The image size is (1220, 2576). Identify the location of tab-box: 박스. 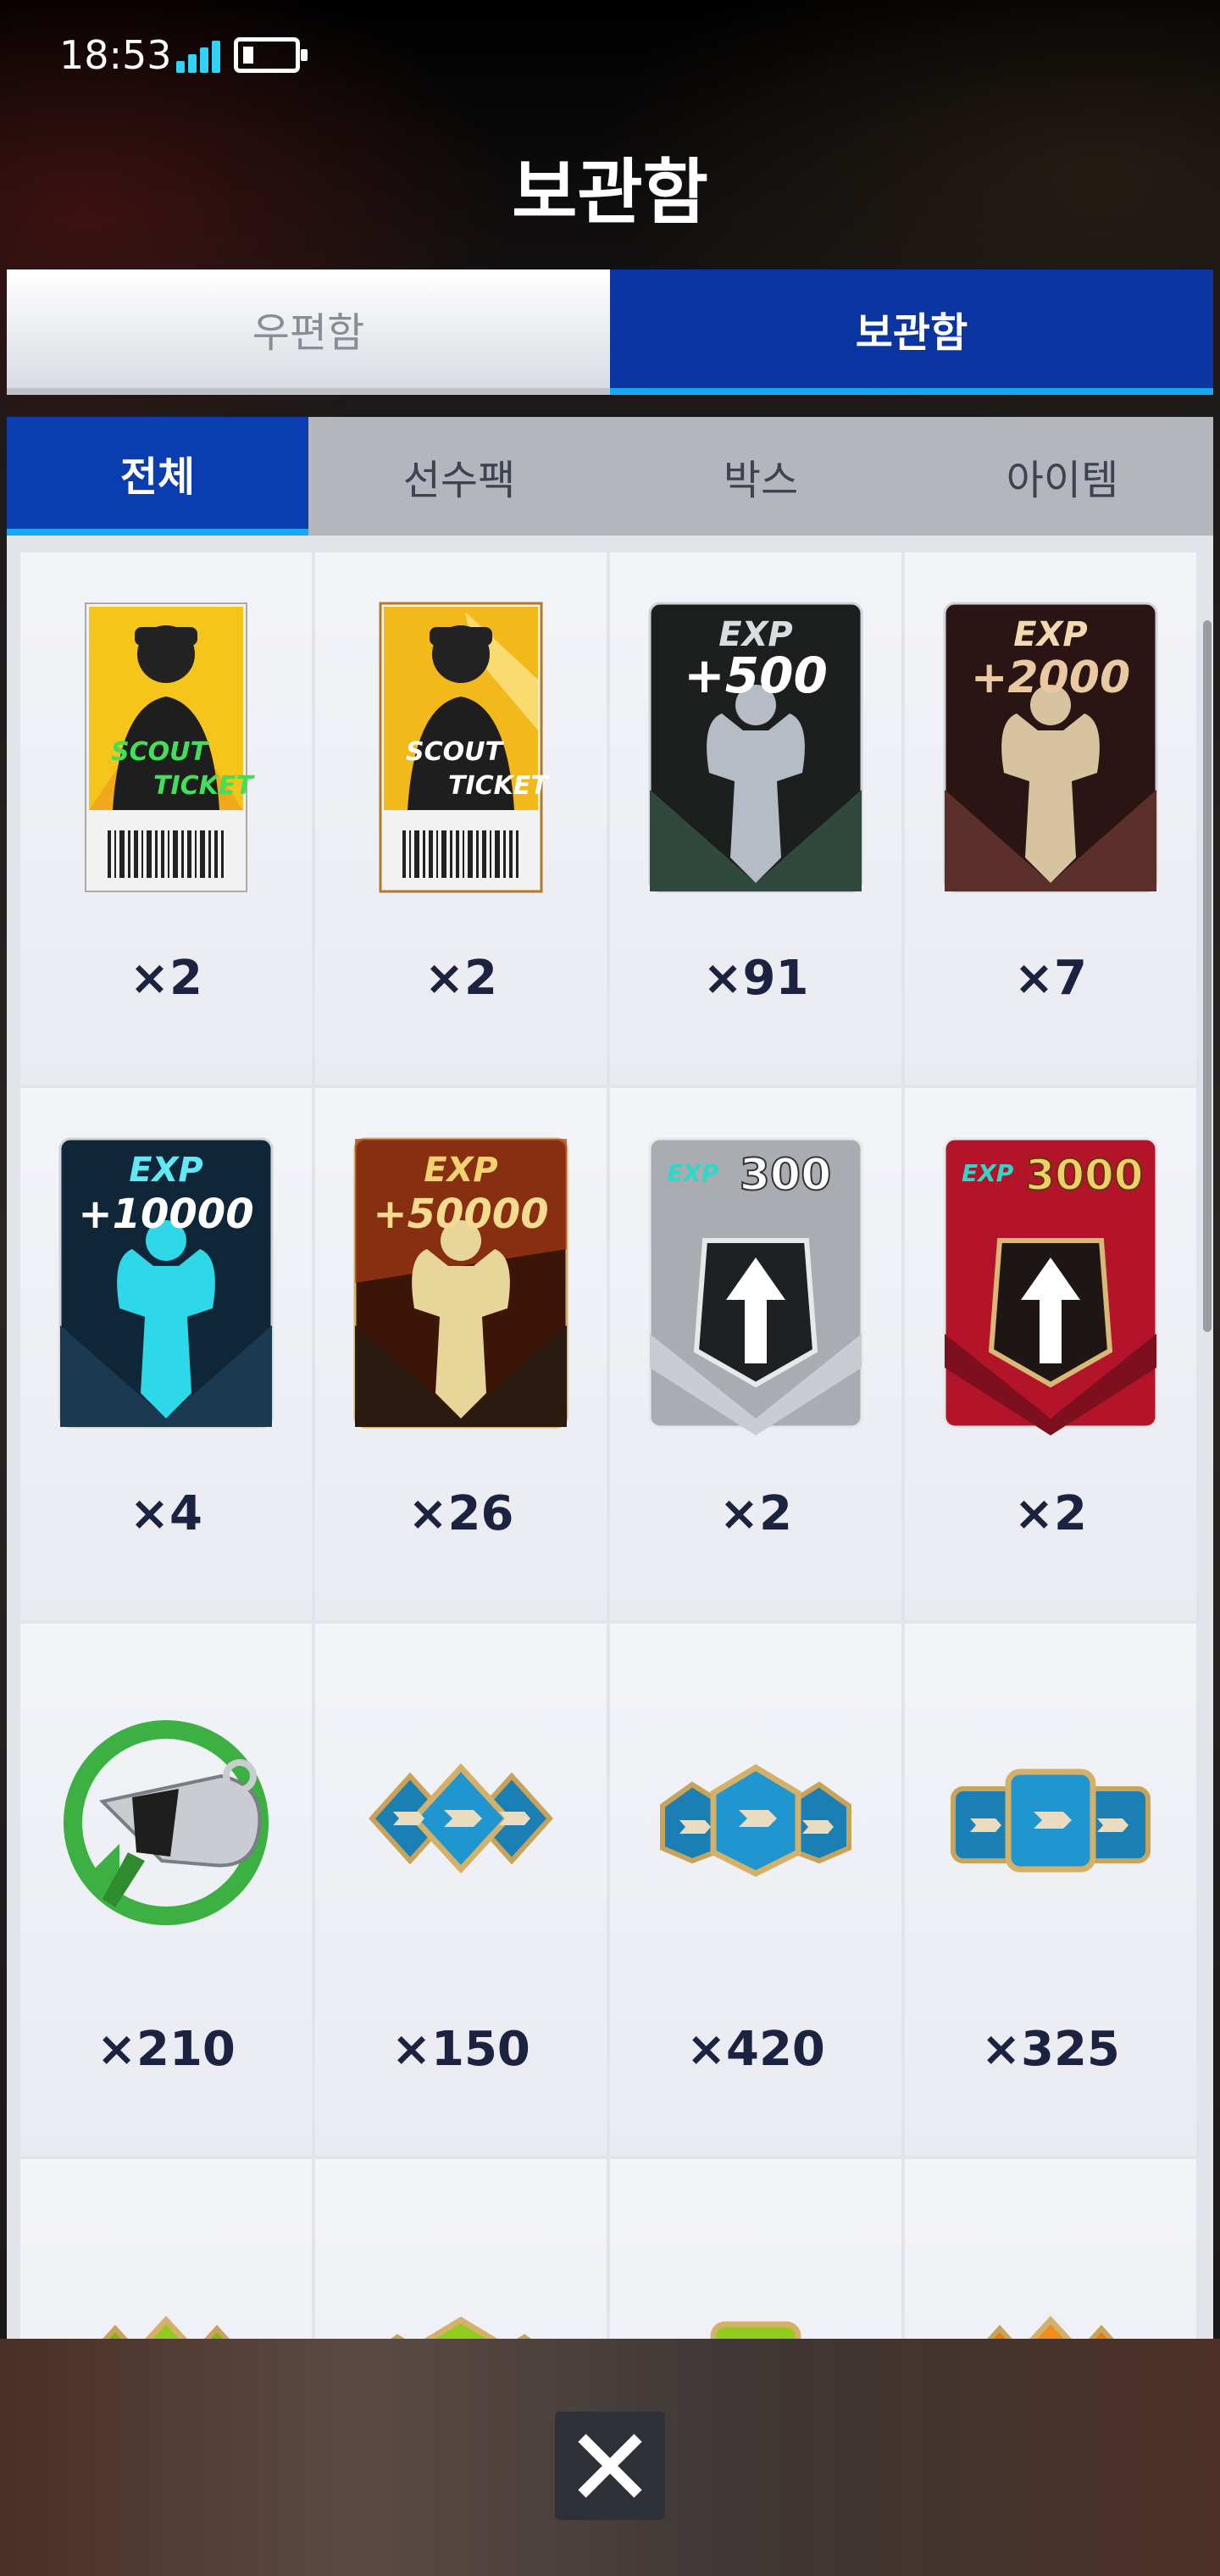
(761, 476).